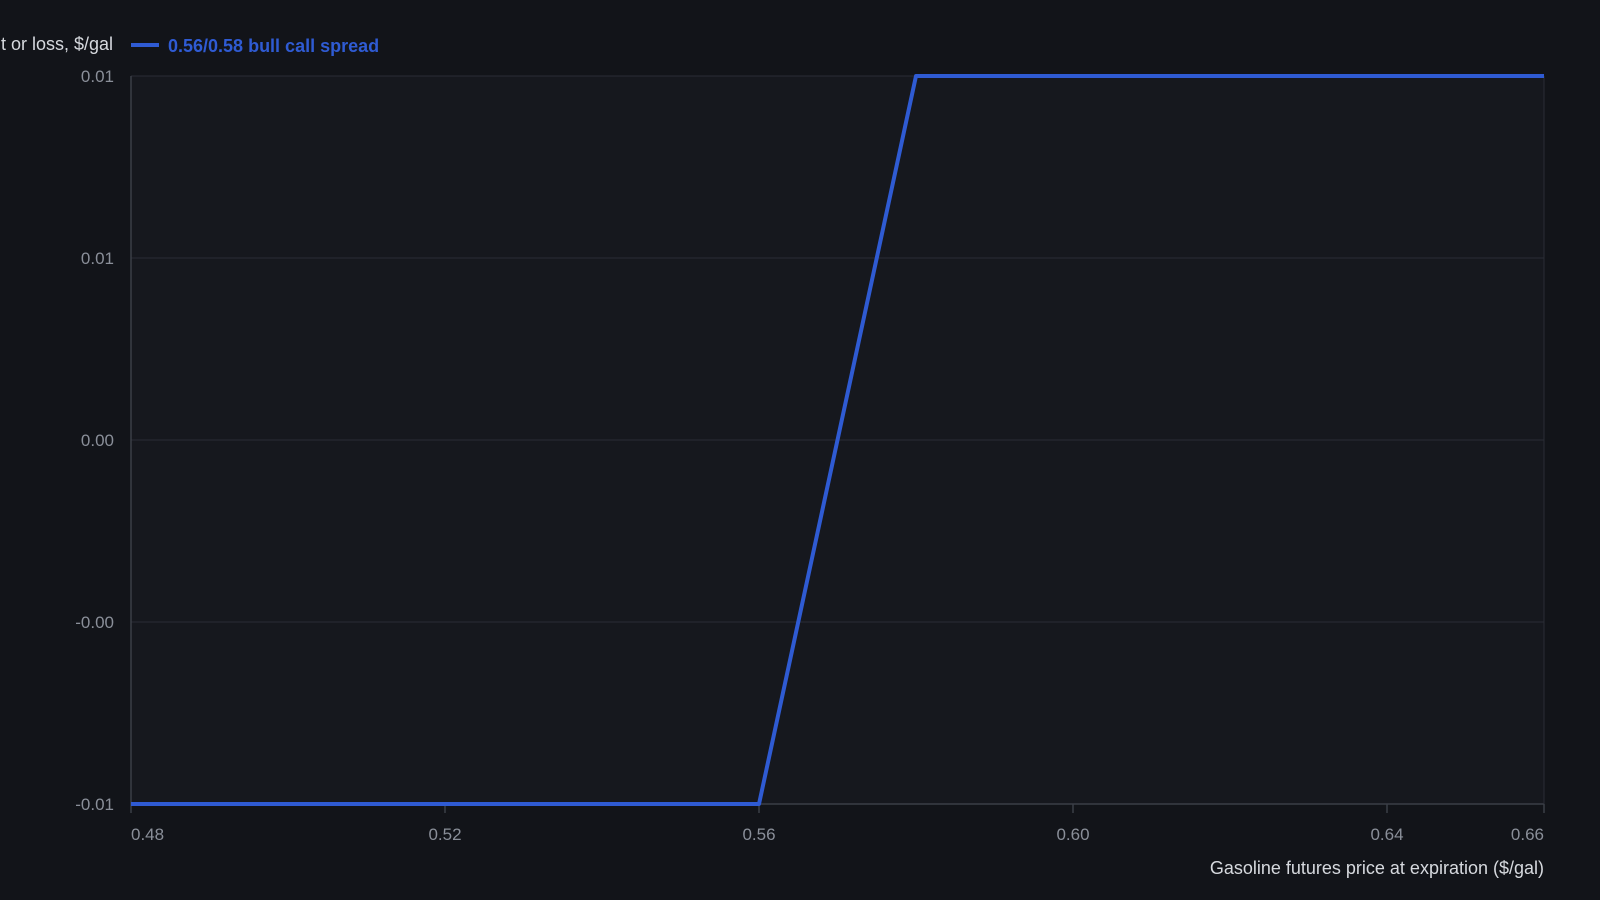 This screenshot has height=900, width=1600. I want to click on y-axis-ticks: -0.01 -0.00 0.00 0.01 0.01, so click(94, 440).